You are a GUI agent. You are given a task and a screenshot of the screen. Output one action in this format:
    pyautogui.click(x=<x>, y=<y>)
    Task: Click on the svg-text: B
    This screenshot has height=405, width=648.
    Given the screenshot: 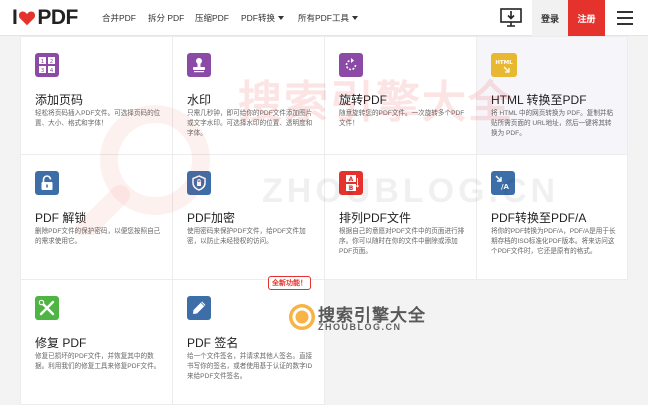 What is the action you would take?
    pyautogui.click(x=351, y=188)
    